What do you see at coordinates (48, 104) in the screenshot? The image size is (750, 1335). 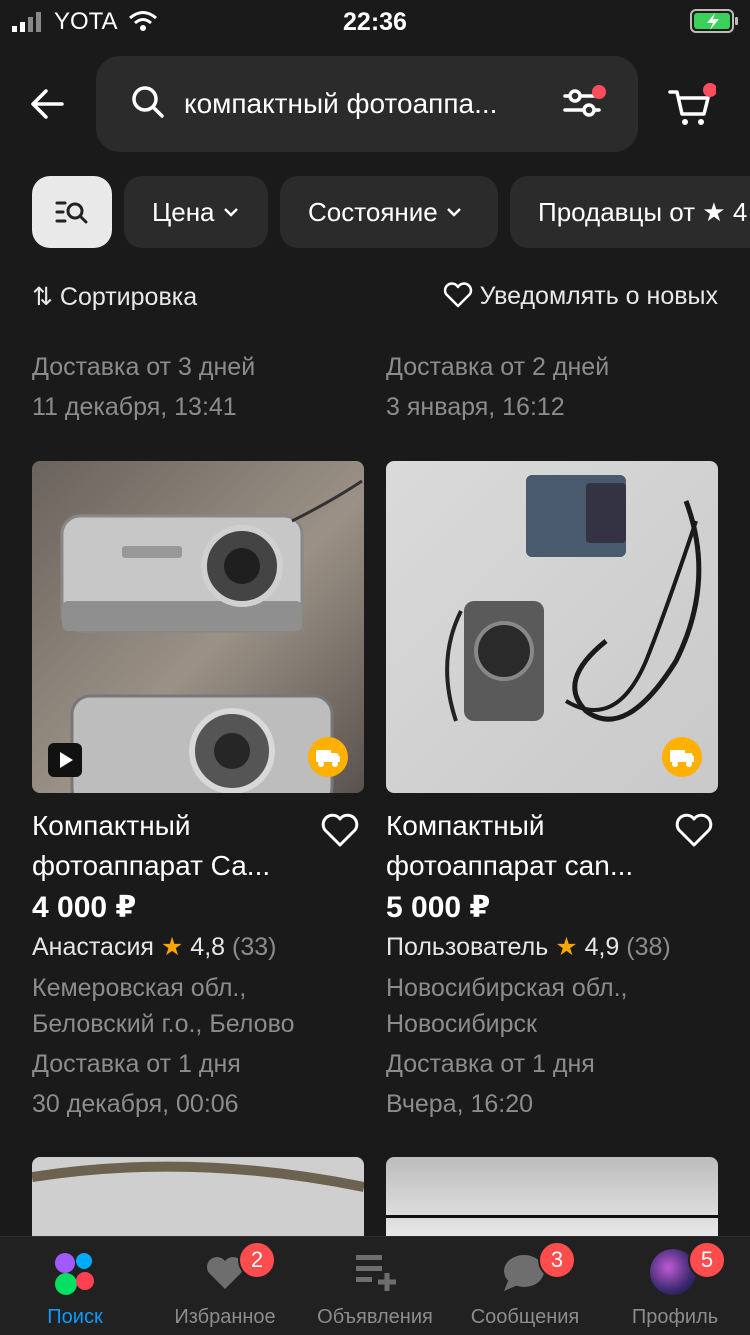 I see `back-arrow-icon` at bounding box center [48, 104].